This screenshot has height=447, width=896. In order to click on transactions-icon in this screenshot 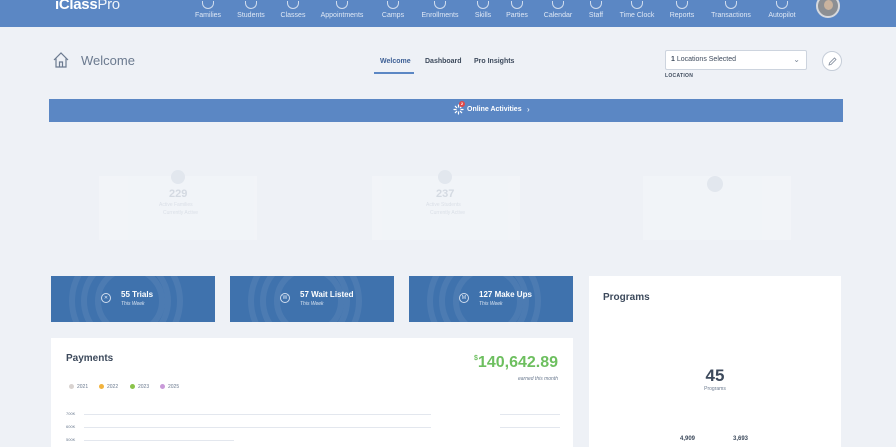, I will do `click(731, 5)`.